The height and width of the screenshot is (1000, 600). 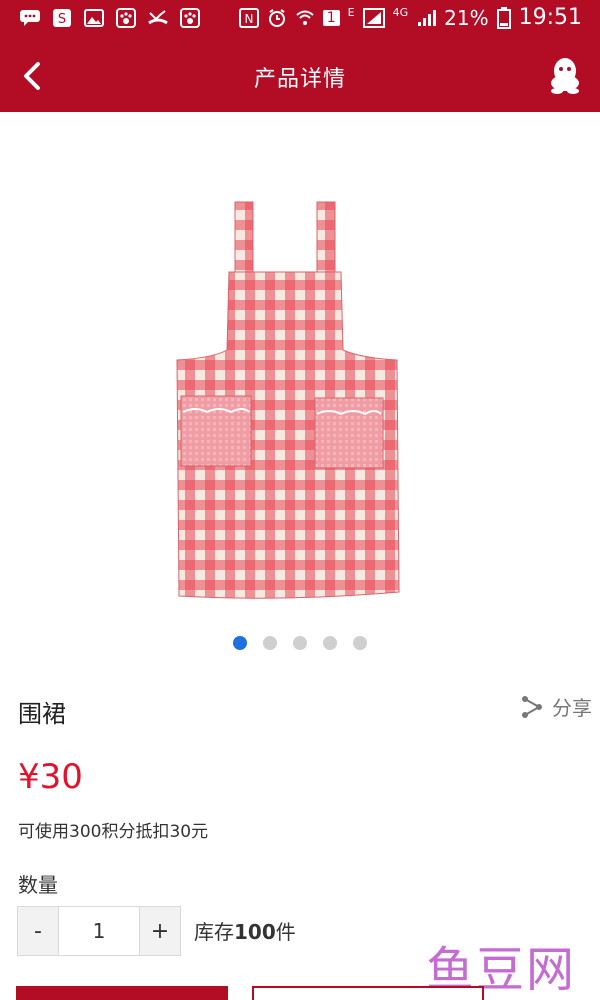 What do you see at coordinates (368, 993) in the screenshot?
I see `secondary-action-button` at bounding box center [368, 993].